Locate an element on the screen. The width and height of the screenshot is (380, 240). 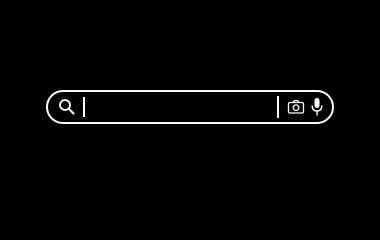
search-input is located at coordinates (177, 107).